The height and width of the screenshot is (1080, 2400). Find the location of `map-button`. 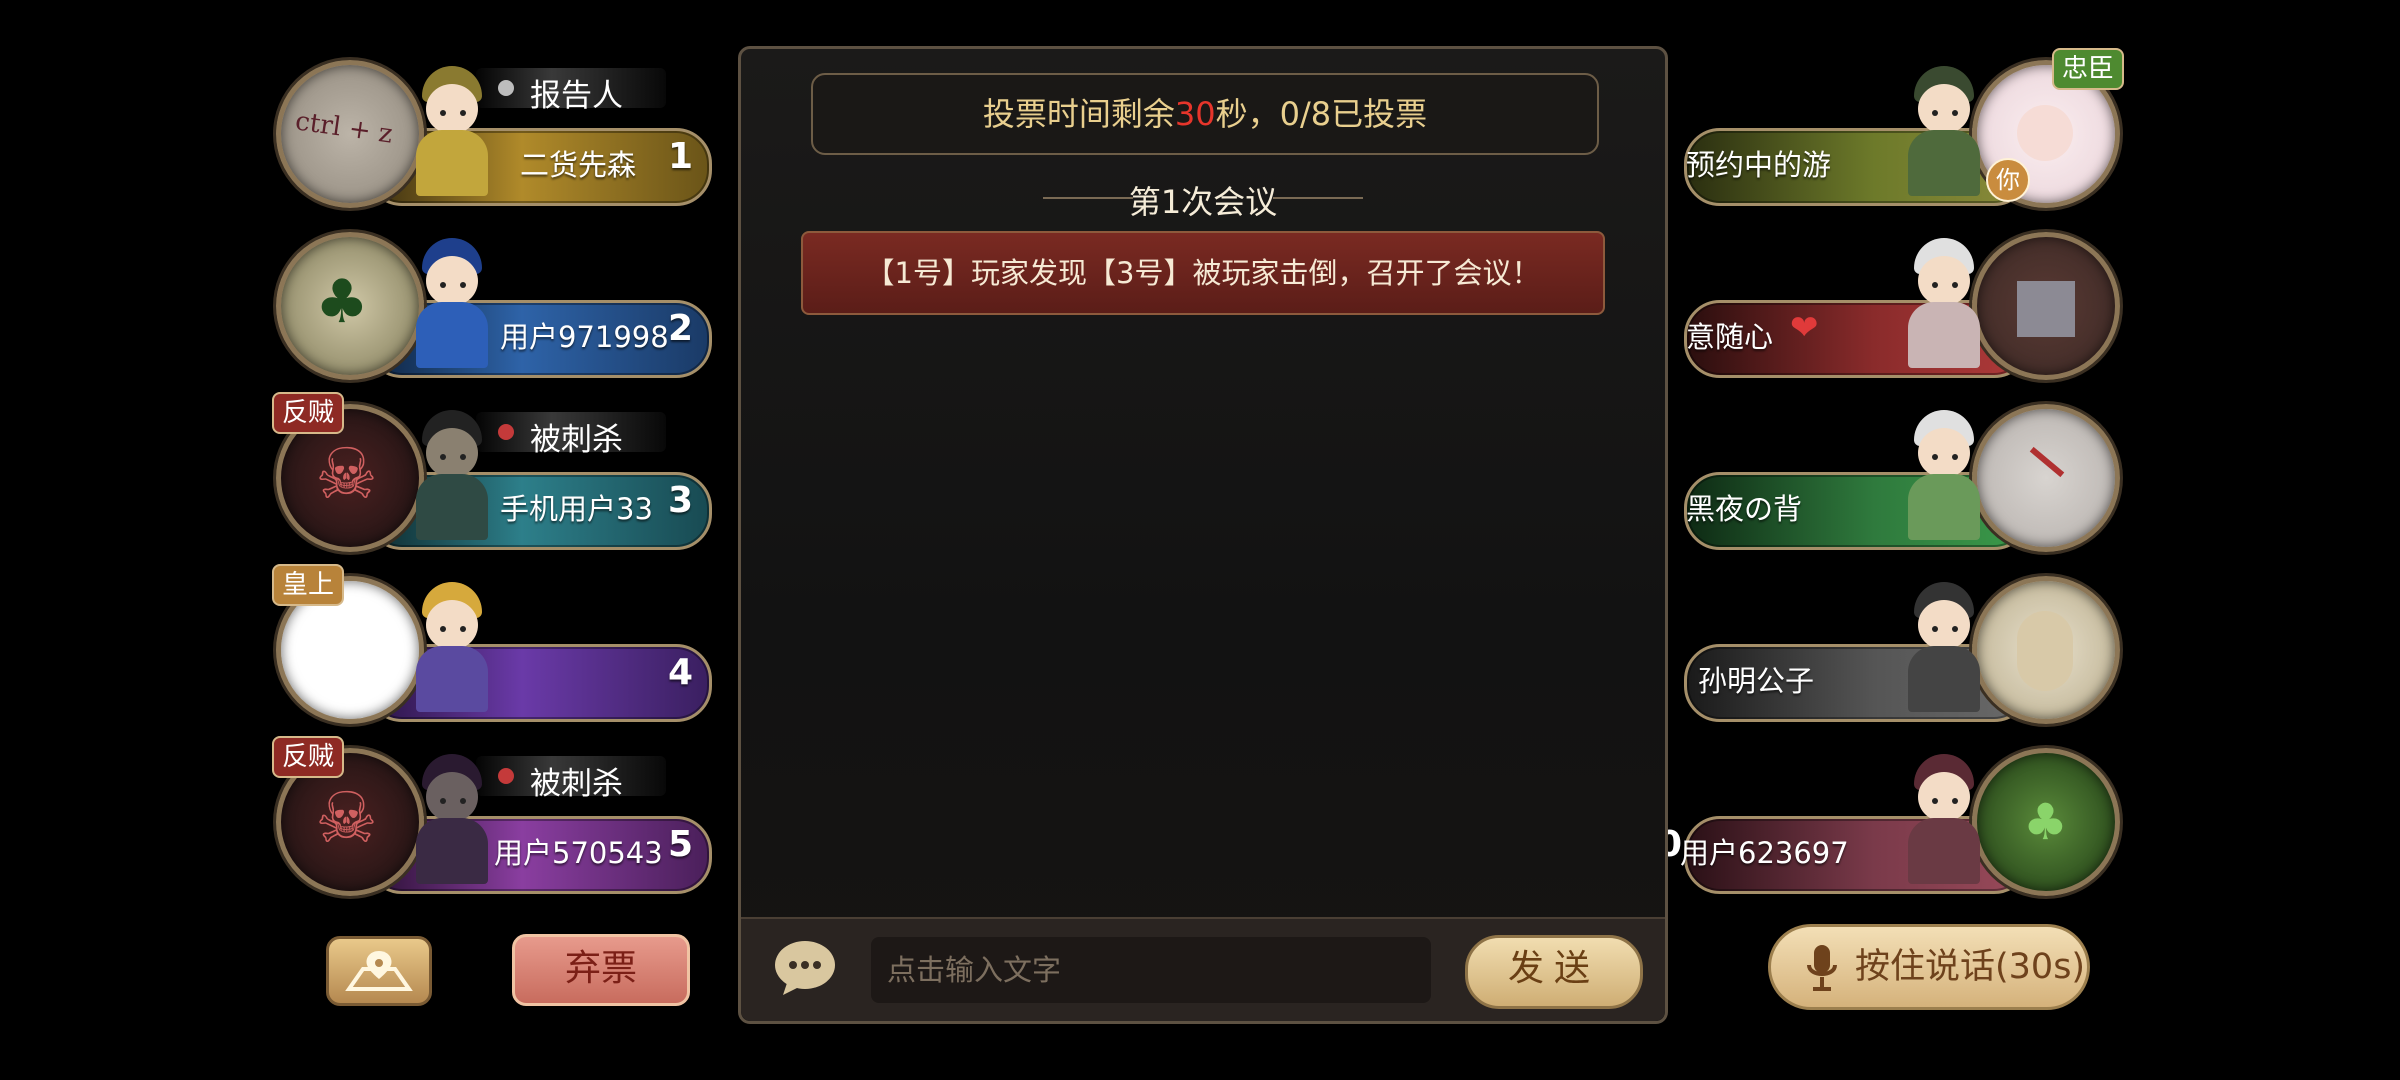

map-button is located at coordinates (379, 971).